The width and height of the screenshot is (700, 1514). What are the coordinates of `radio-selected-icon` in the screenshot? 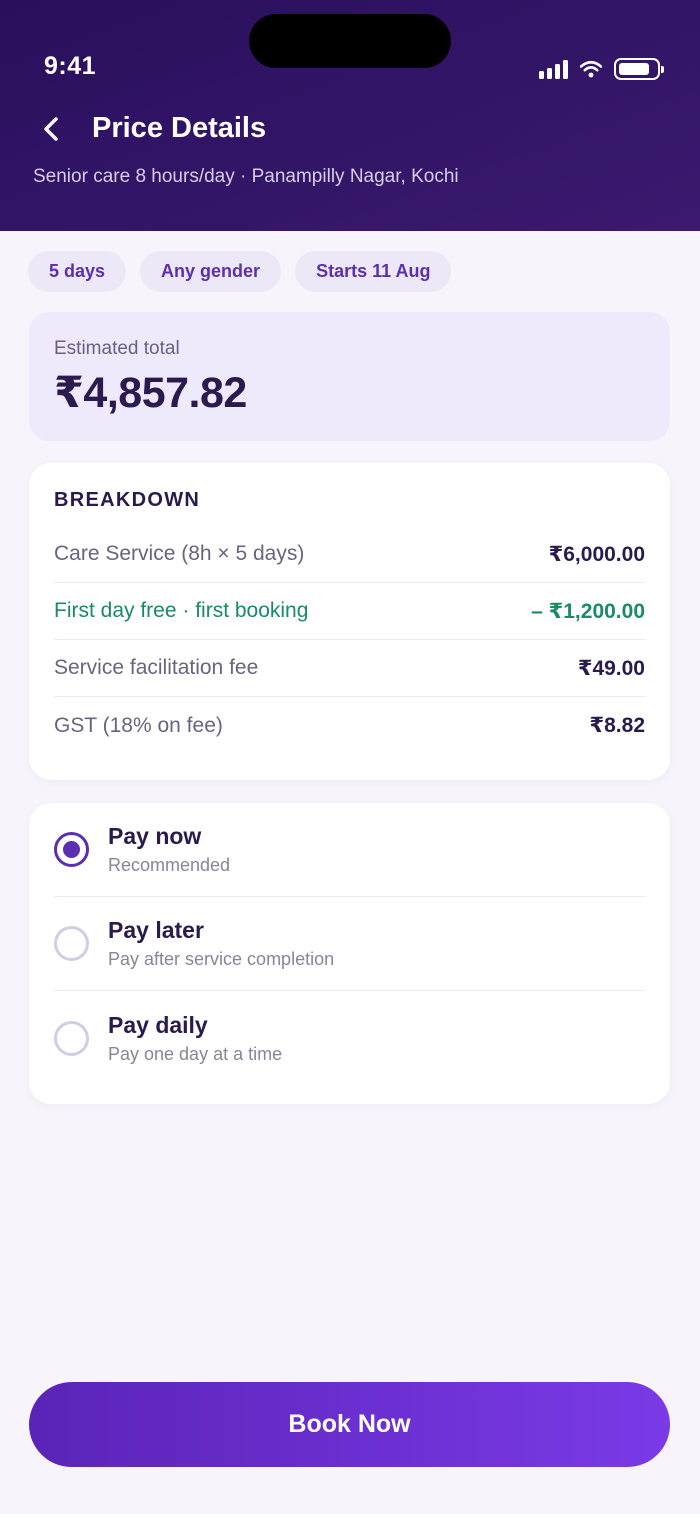 It's located at (71, 849).